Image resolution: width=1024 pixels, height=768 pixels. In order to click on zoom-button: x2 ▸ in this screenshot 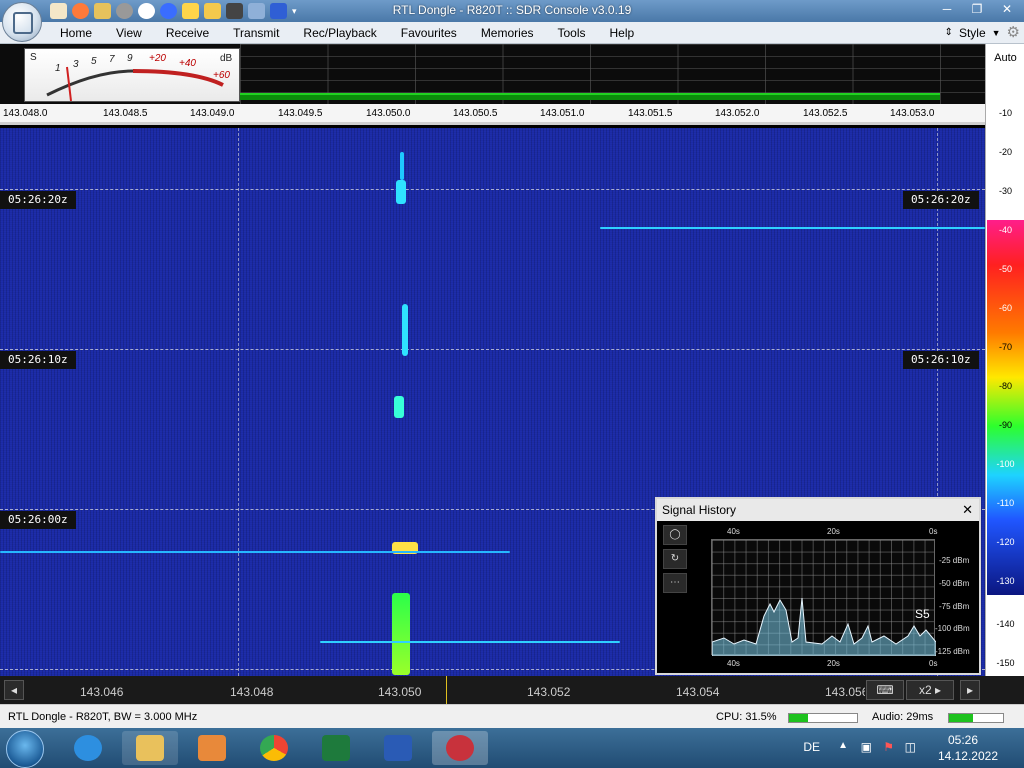, I will do `click(930, 690)`.